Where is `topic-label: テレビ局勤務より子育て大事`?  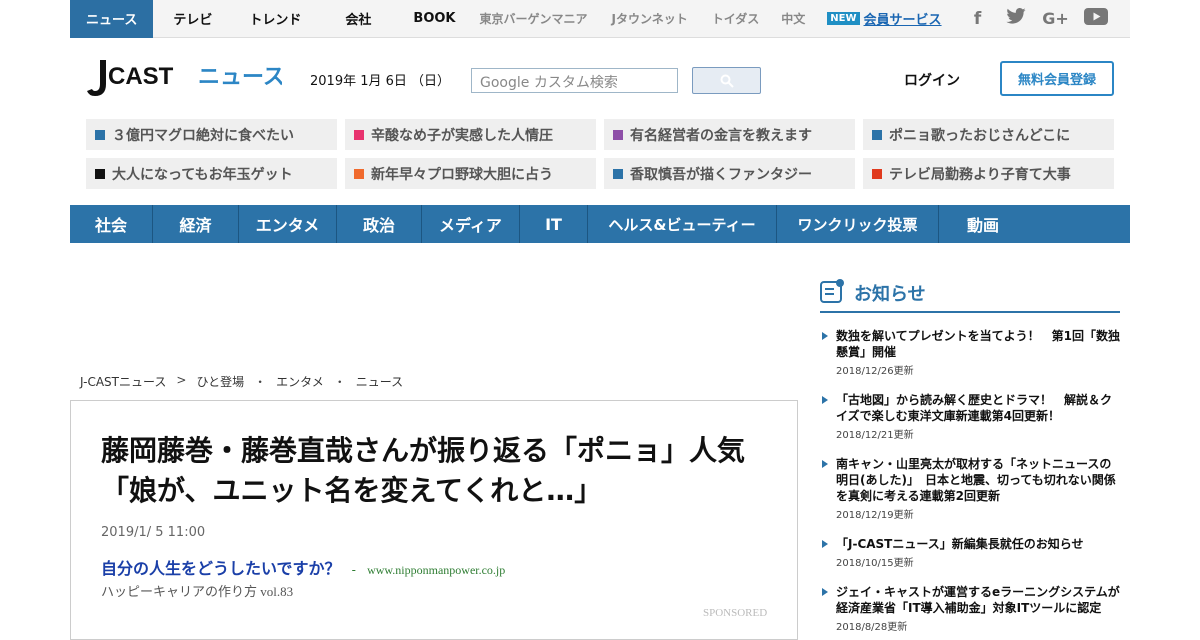
topic-label: テレビ局勤務より子育て大事 is located at coordinates (980, 174).